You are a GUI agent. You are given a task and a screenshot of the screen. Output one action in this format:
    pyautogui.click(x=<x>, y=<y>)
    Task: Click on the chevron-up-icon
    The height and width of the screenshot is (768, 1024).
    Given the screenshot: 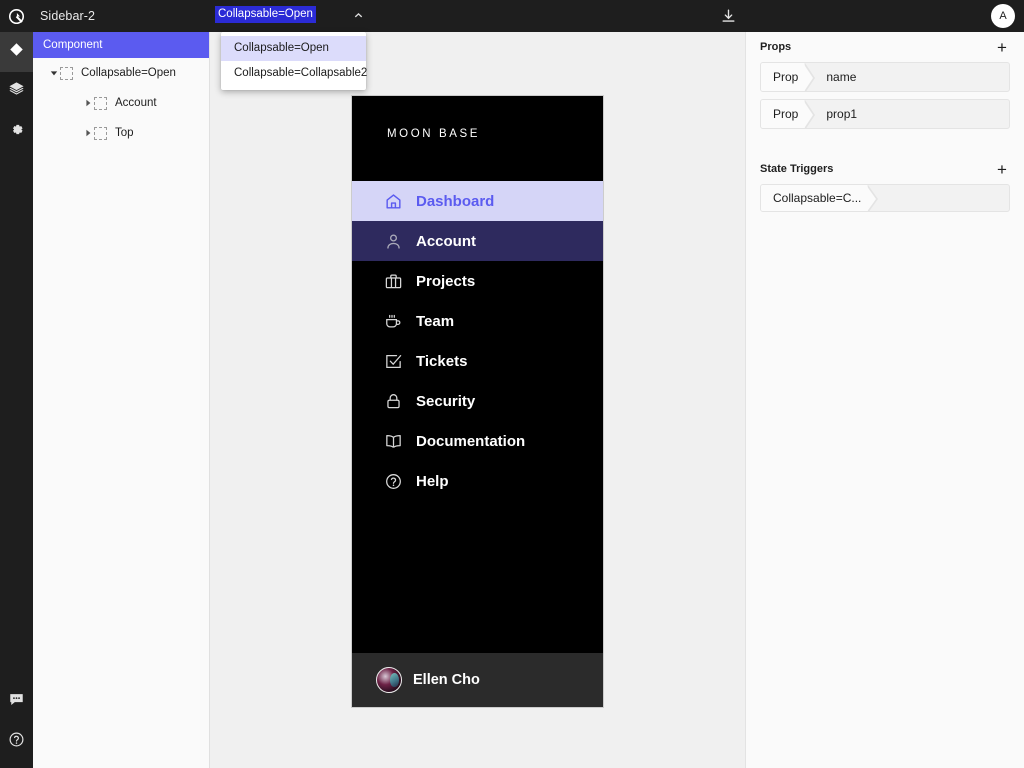 What is the action you would take?
    pyautogui.click(x=358, y=15)
    